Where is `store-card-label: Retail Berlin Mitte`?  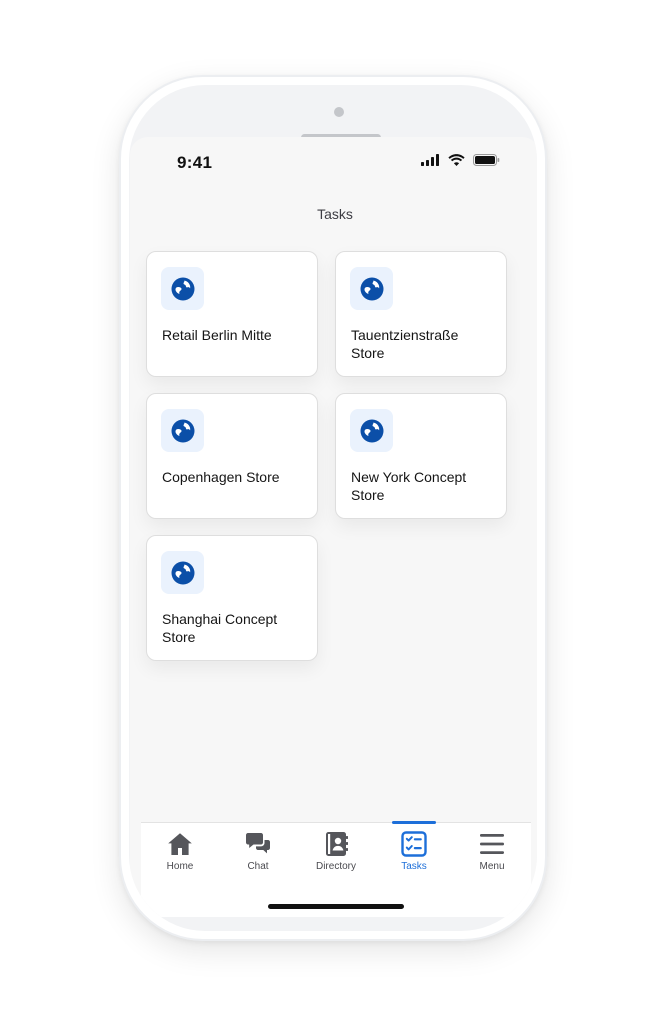
store-card-label: Retail Berlin Mitte is located at coordinates (217, 335).